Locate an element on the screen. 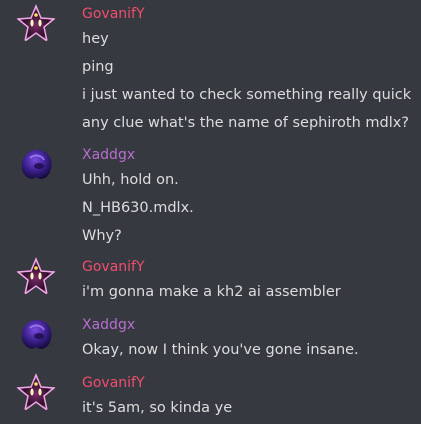 The width and height of the screenshot is (421, 424). message-text: Uhh, hold on. is located at coordinates (130, 180).